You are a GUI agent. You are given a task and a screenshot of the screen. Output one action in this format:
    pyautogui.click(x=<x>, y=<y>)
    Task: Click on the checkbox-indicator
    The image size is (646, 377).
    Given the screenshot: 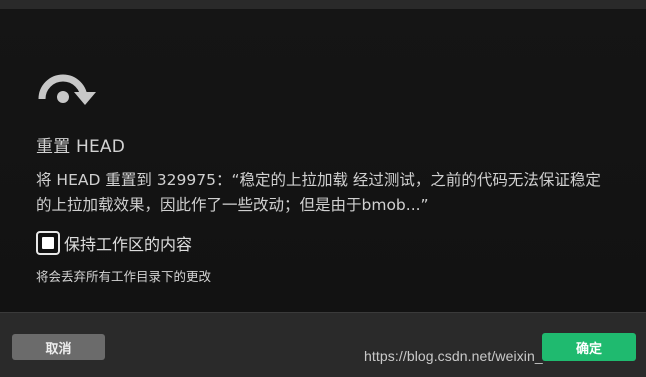 What is the action you would take?
    pyautogui.click(x=48, y=243)
    